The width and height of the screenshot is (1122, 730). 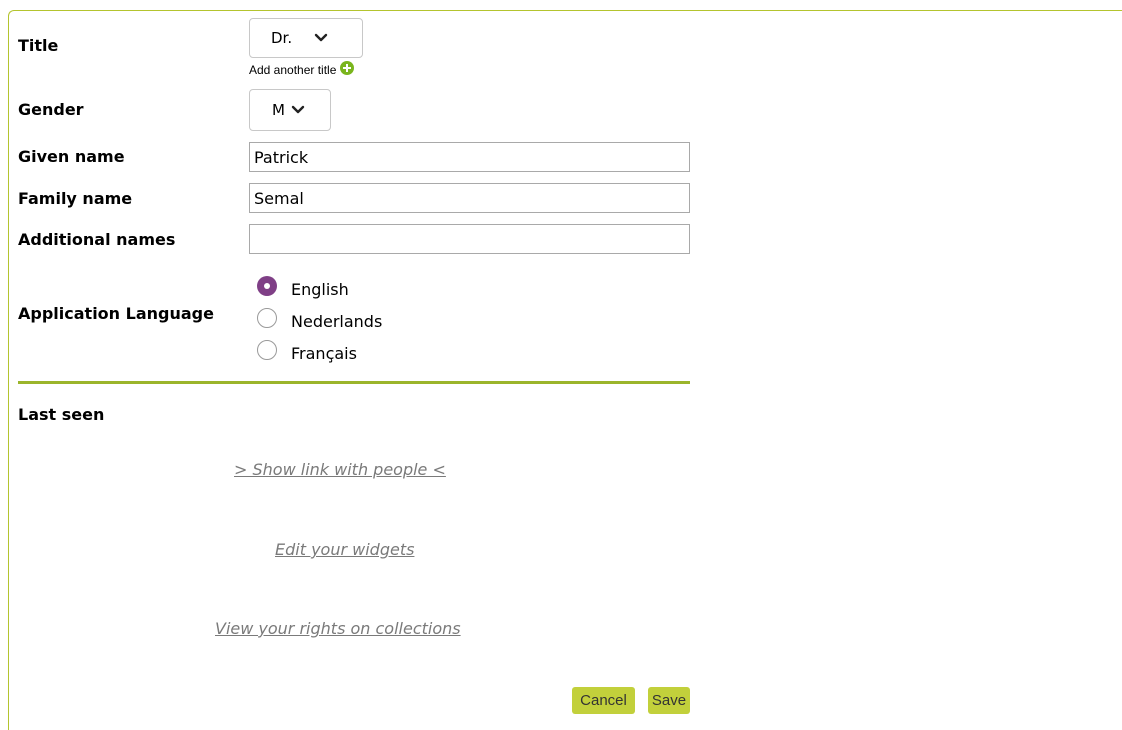 What do you see at coordinates (290, 110) in the screenshot?
I see `gender-select: M` at bounding box center [290, 110].